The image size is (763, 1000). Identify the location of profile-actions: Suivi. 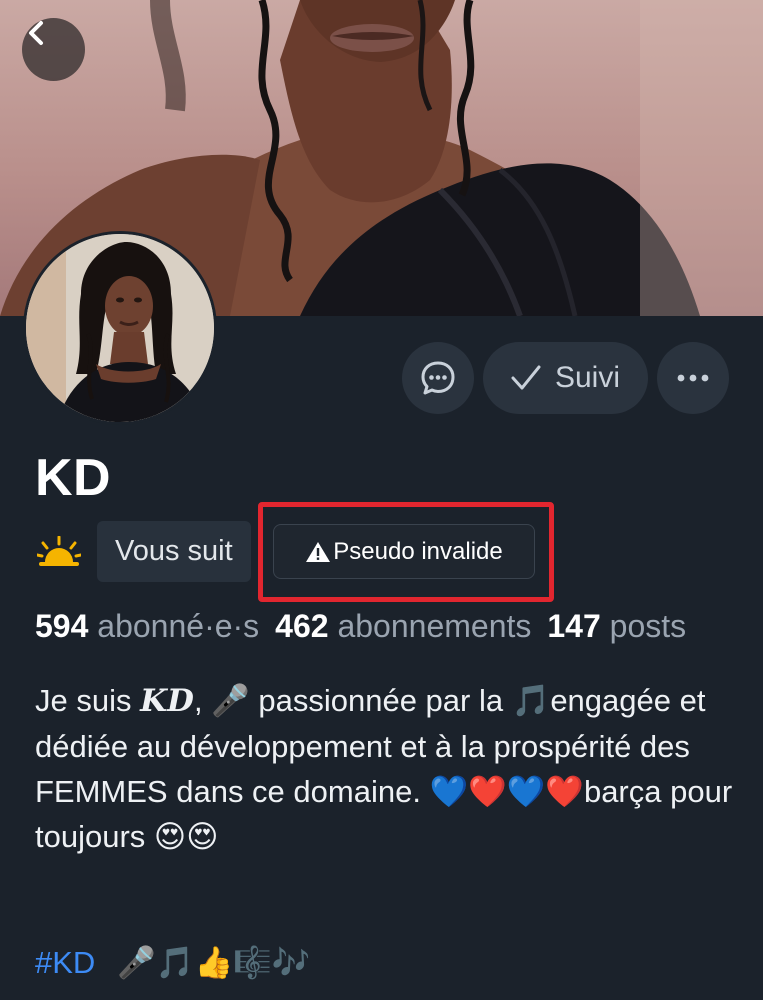
(565, 378).